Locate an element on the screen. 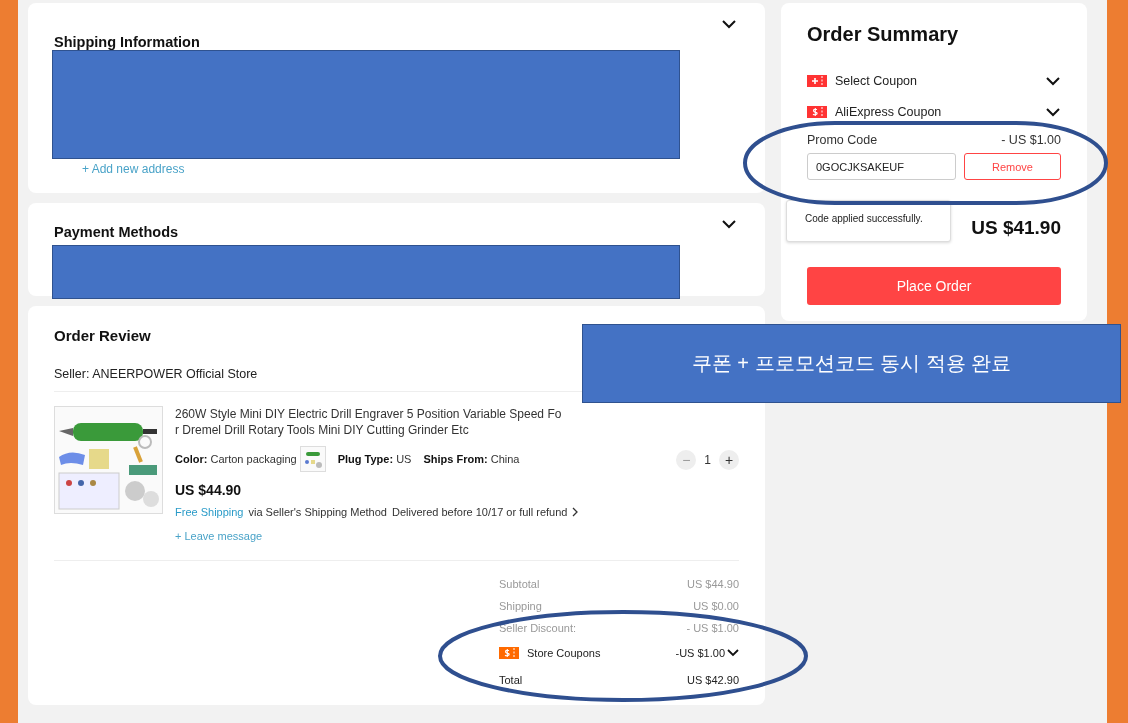 This screenshot has height=723, width=1128. product-attribute: Color: Carton packaging is located at coordinates (236, 459).